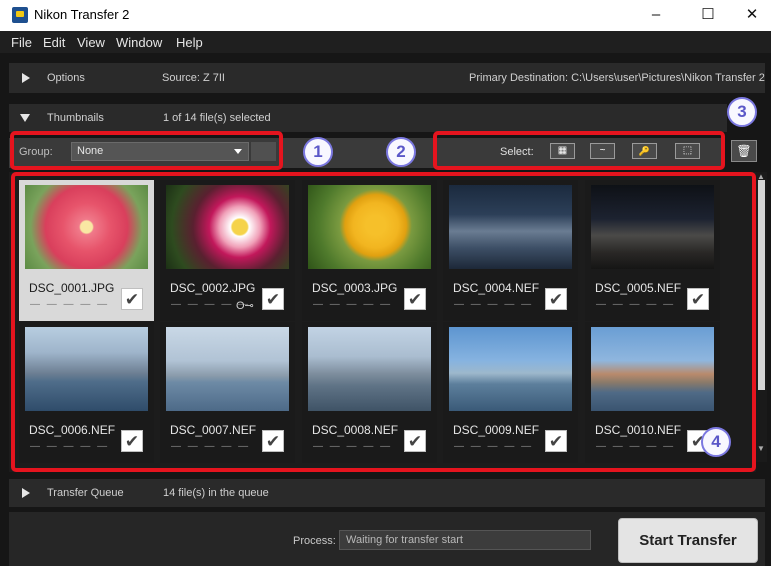 This screenshot has height=566, width=771. I want to click on scroll-down-icon: ▼, so click(761, 448).